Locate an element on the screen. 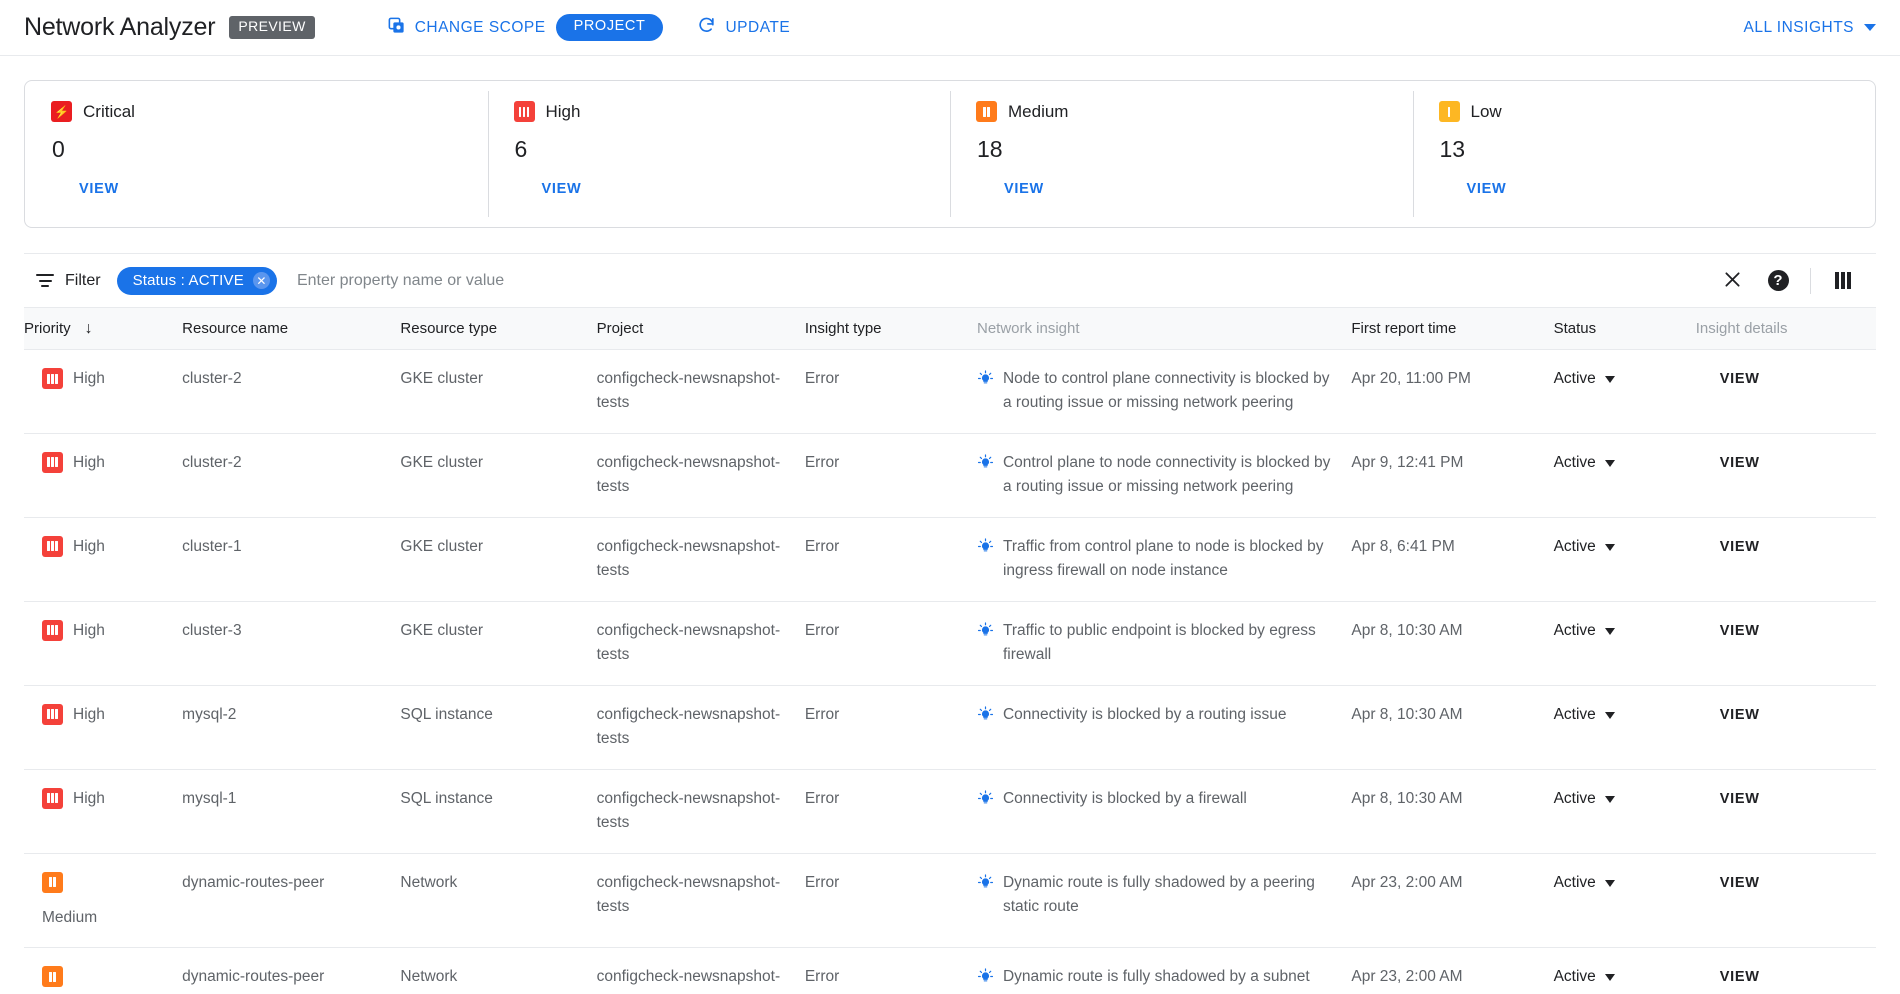 The image size is (1900, 994). preview-badge: PREVIEW is located at coordinates (272, 27).